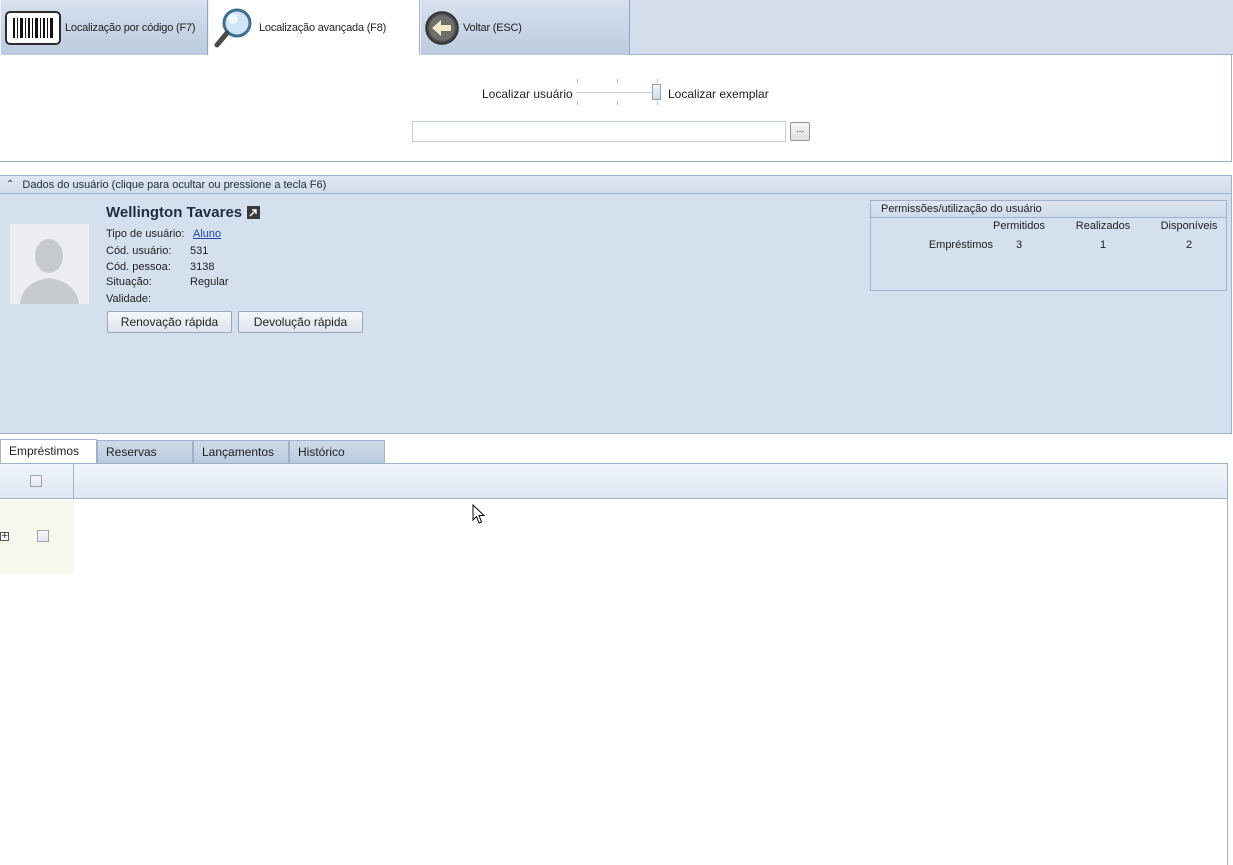 This screenshot has height=865, width=1233. I want to click on user-type-link: Aluno, so click(207, 234).